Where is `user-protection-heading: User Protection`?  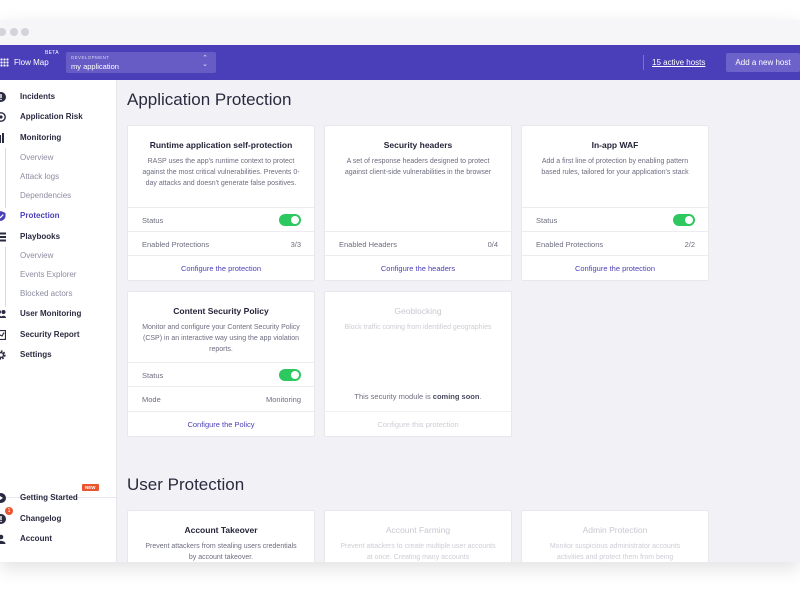
user-protection-heading: User Protection is located at coordinates (186, 484).